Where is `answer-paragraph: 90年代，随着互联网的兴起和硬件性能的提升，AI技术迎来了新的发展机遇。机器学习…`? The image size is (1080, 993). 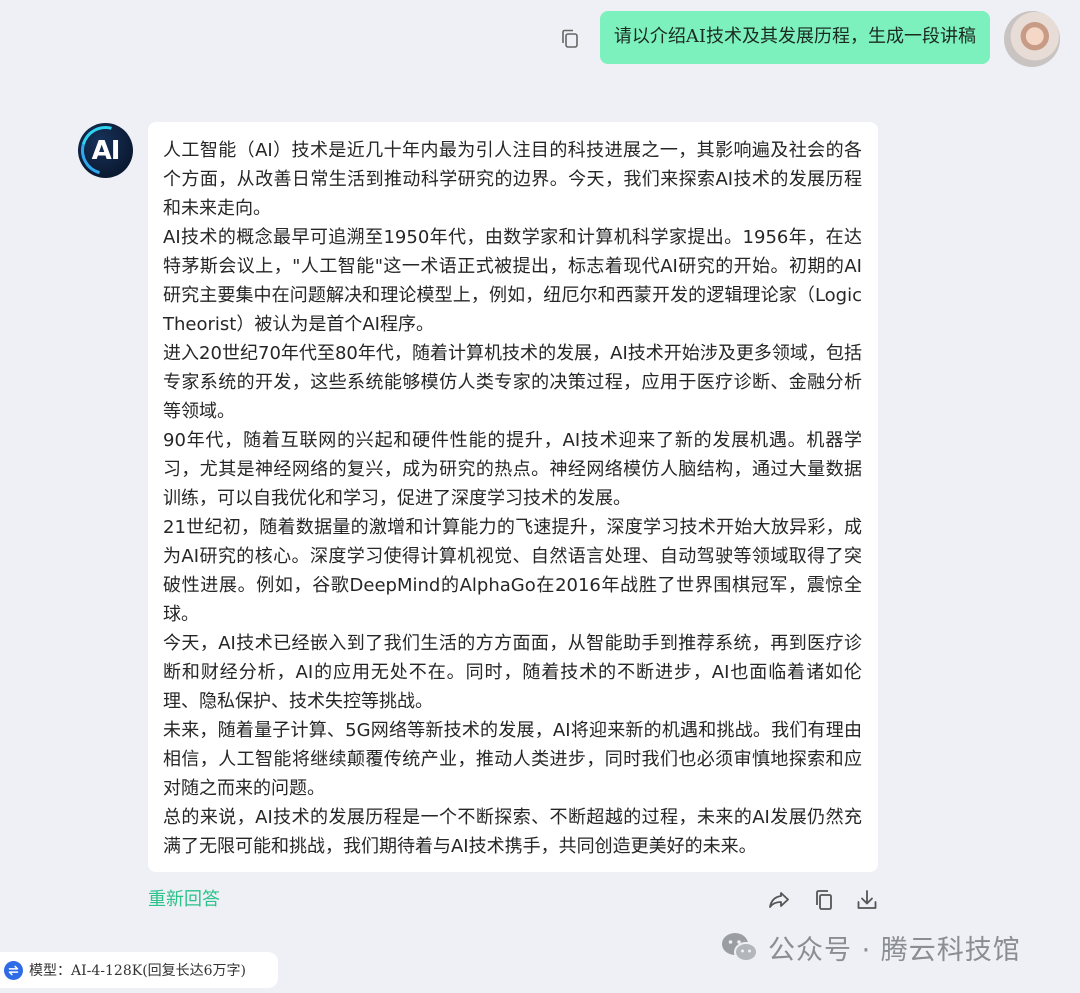
answer-paragraph: 90年代，随着互联网的兴起和硬件性能的提升，AI技术迎来了新的发展机遇。机器学习… is located at coordinates (512, 469).